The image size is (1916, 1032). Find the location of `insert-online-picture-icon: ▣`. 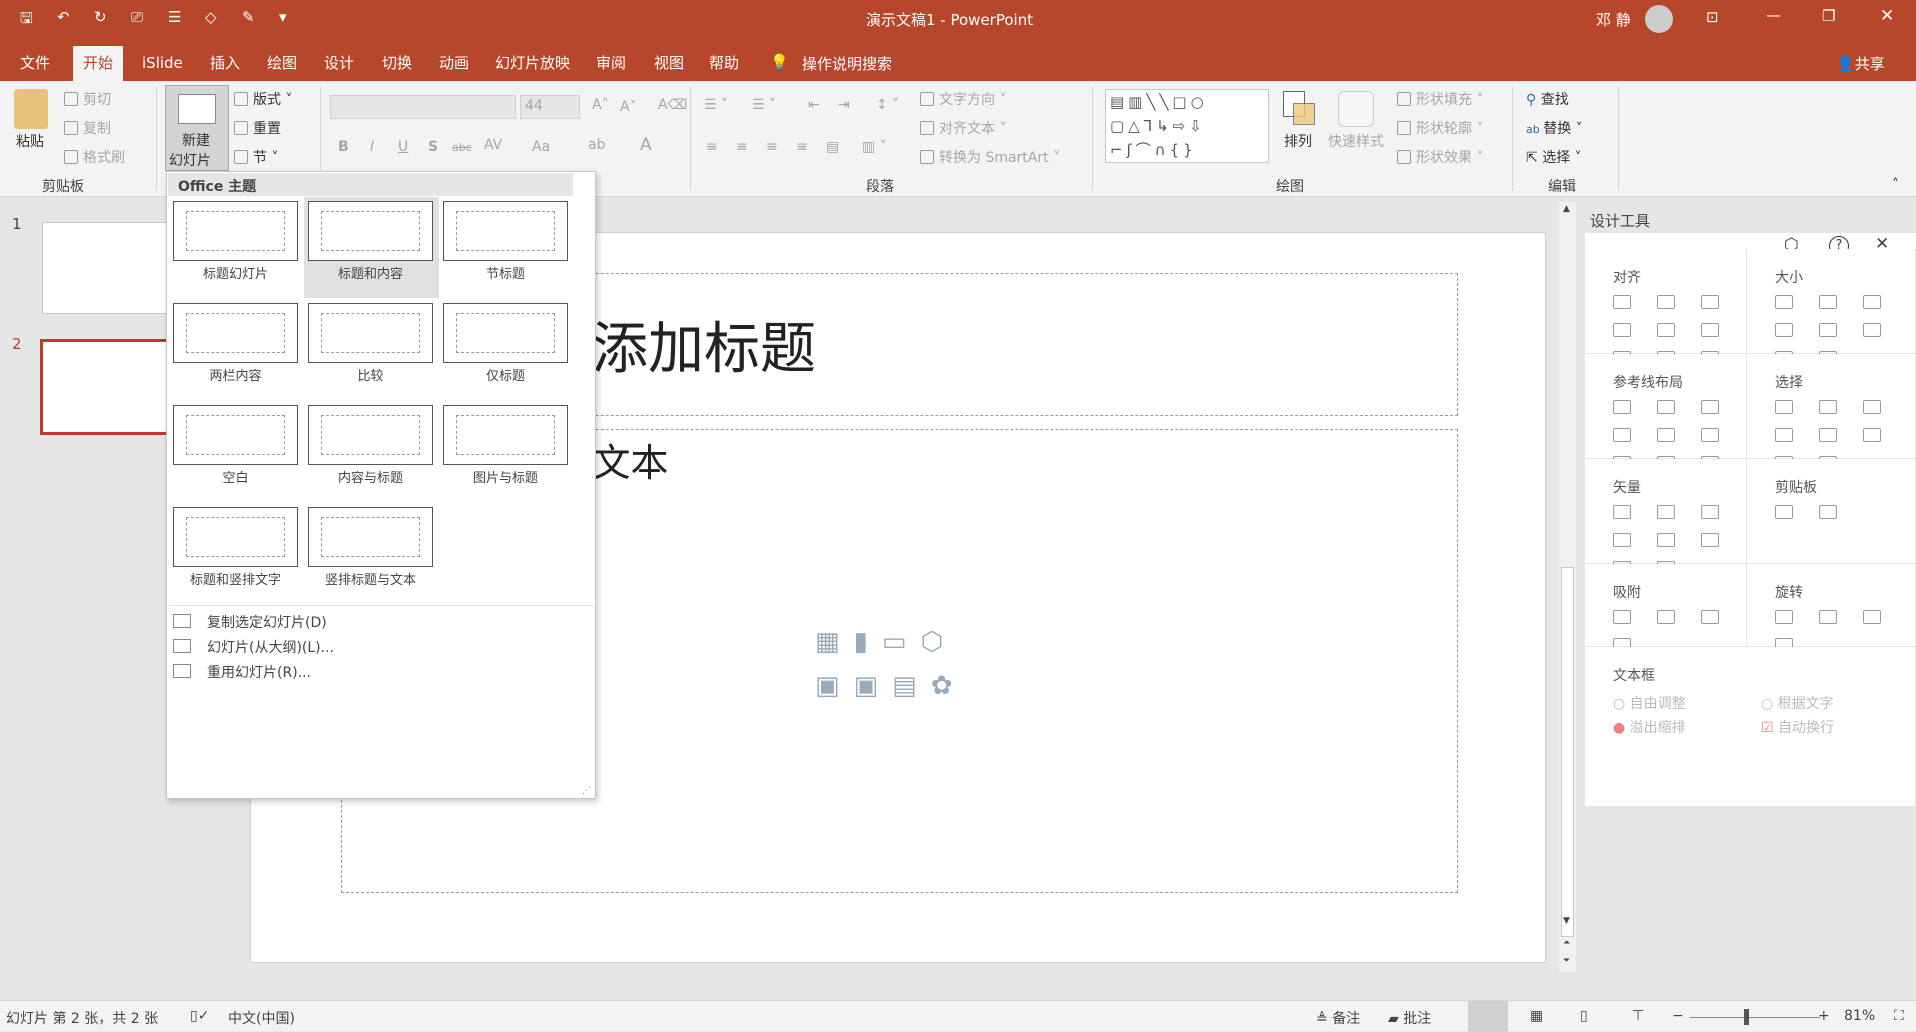

insert-online-picture-icon: ▣ is located at coordinates (873, 686).